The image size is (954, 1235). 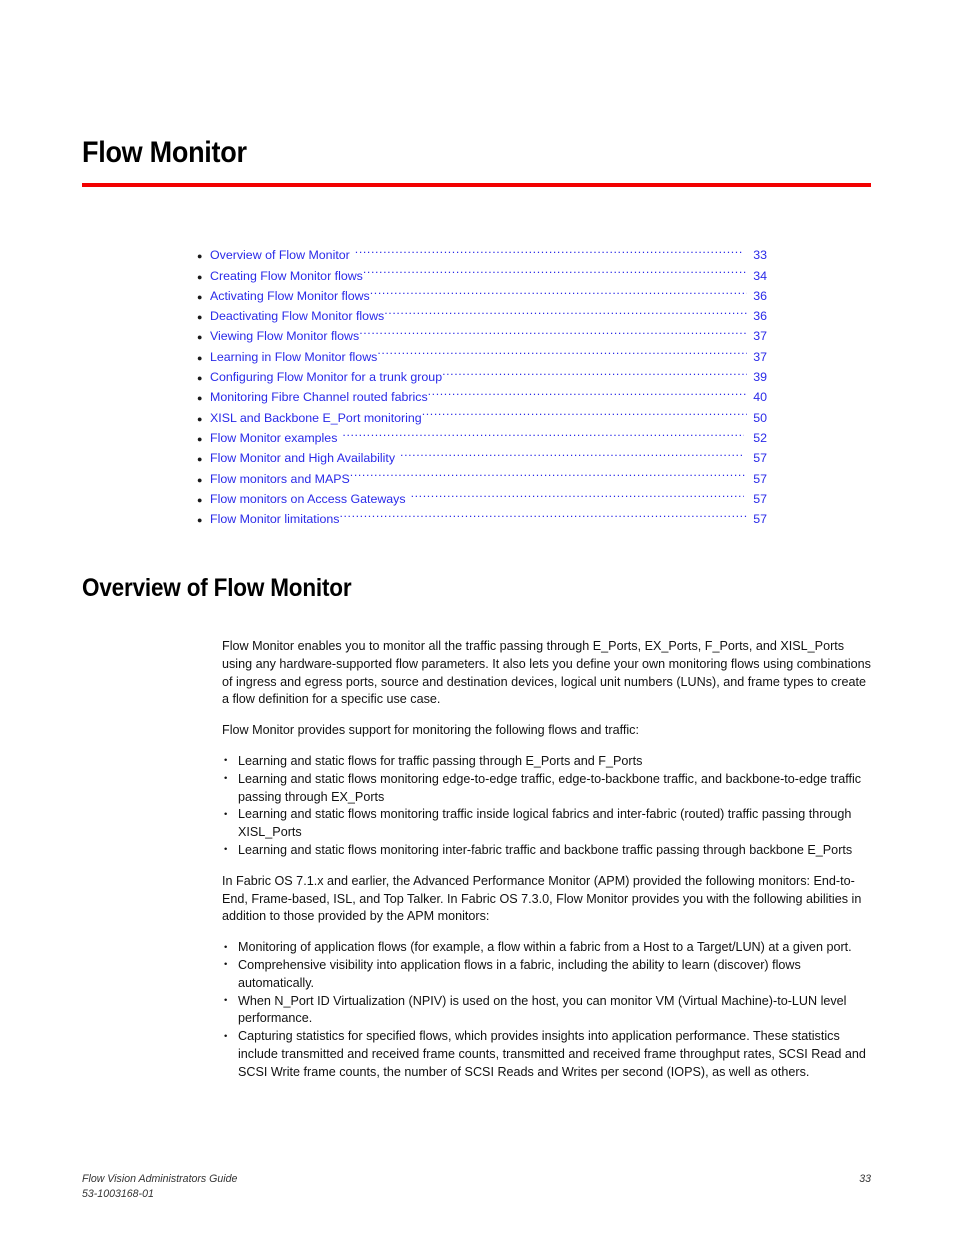 I want to click on toc-entry-label: Deactivating Flow Monitor flows, so click(x=297, y=316).